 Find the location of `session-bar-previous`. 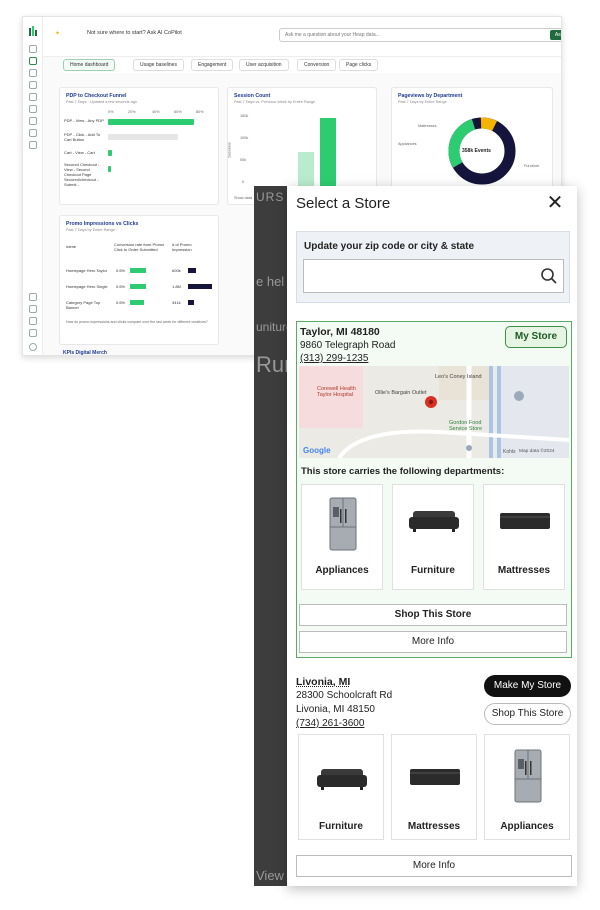

session-bar-previous is located at coordinates (306, 169).